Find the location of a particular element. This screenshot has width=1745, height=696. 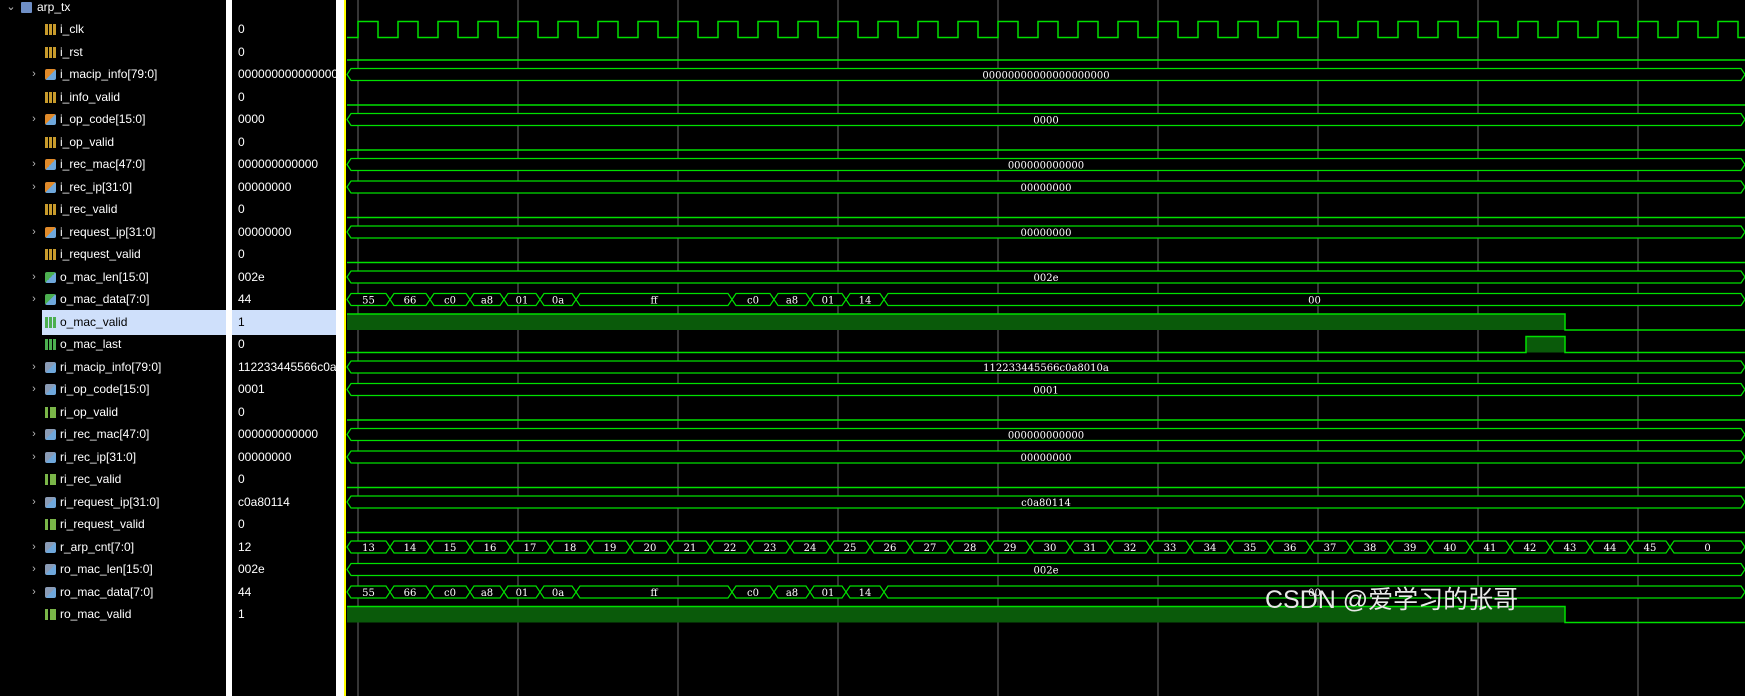

watermark: CSDN @爱学习的张哥 is located at coordinates (1392, 600).